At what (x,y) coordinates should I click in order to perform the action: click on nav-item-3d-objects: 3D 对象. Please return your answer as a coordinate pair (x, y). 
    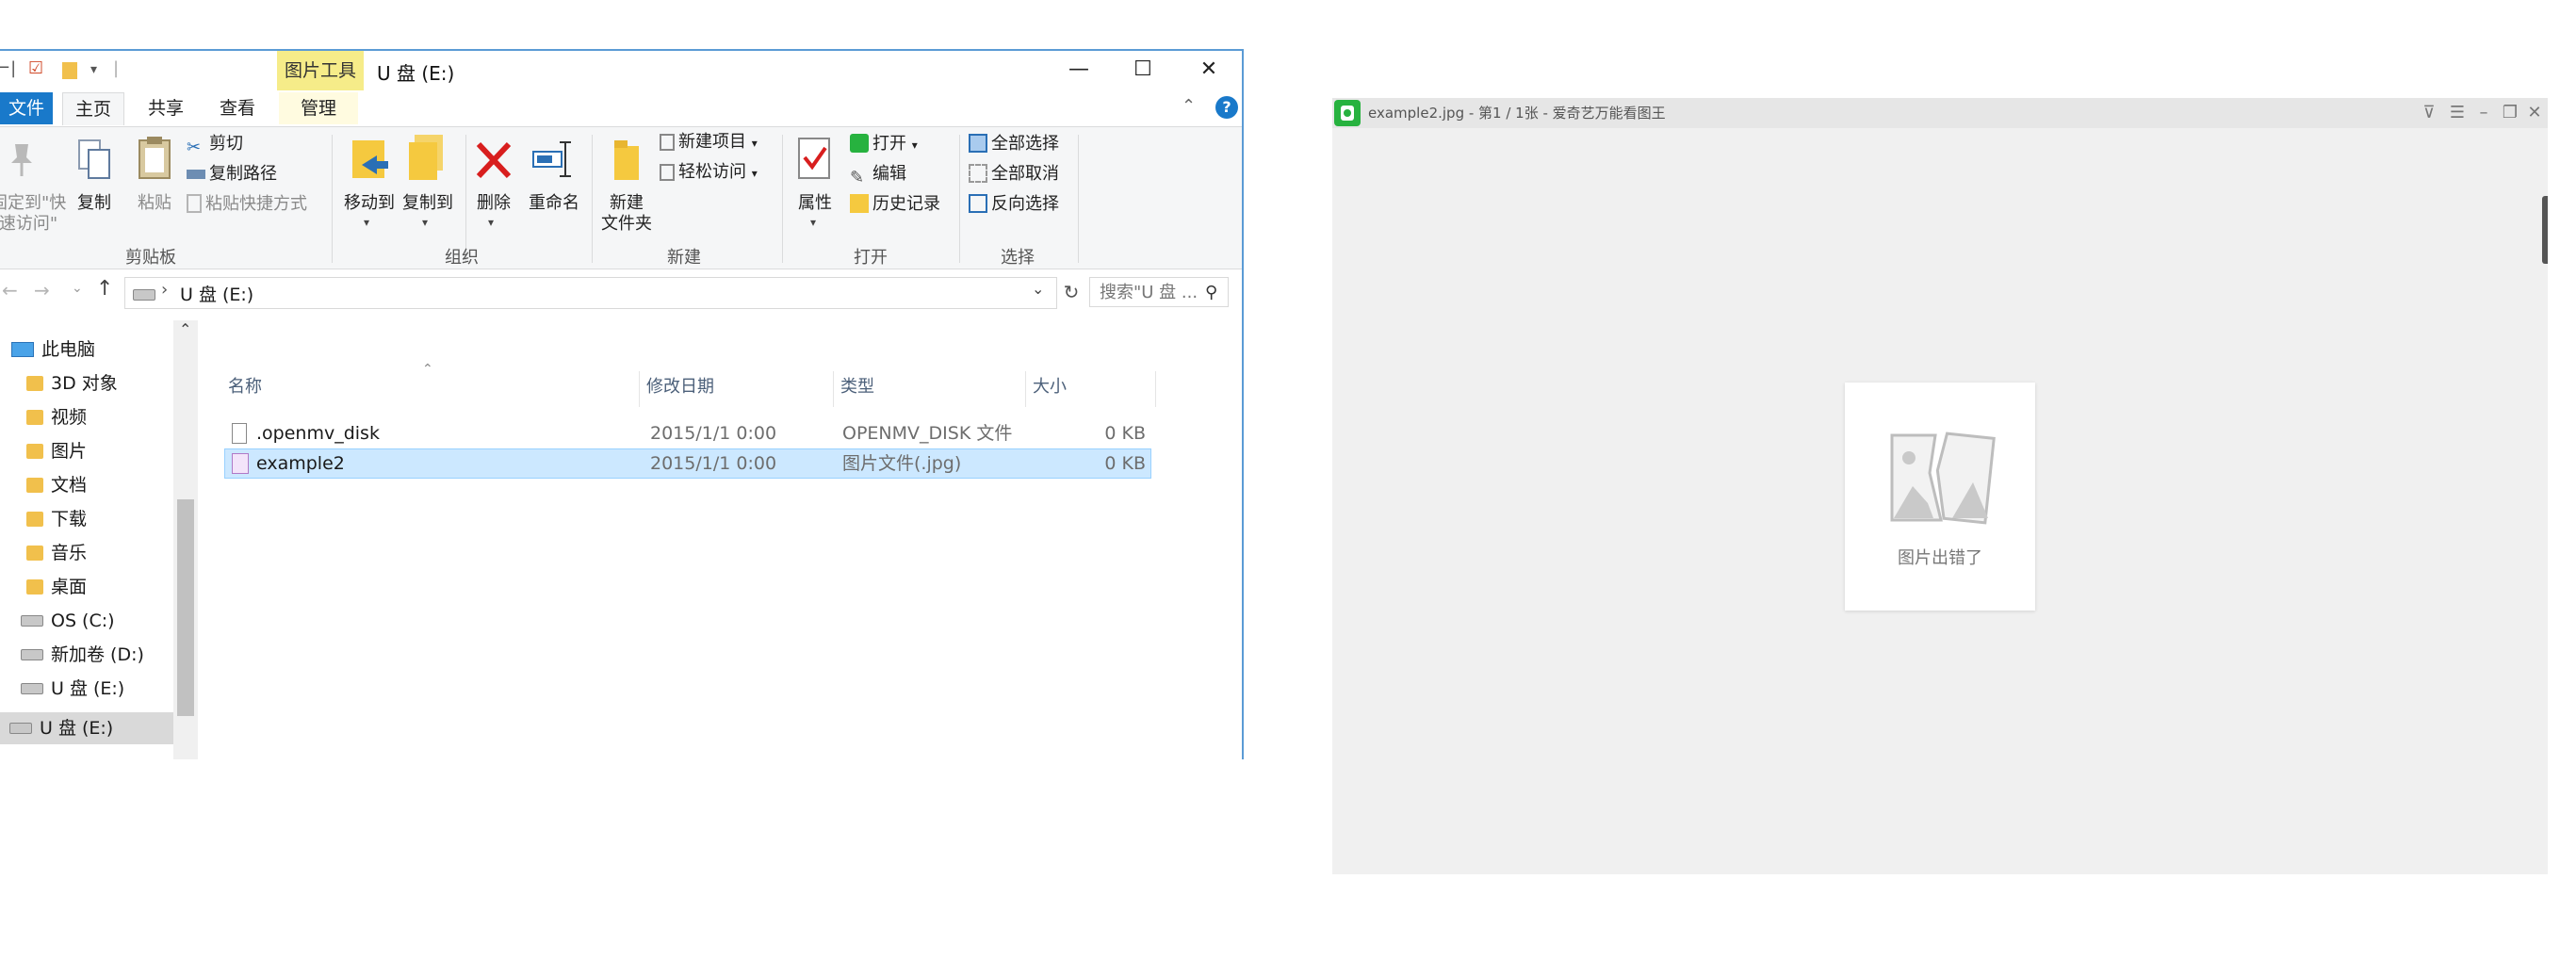
    Looking at the image, I should click on (72, 383).